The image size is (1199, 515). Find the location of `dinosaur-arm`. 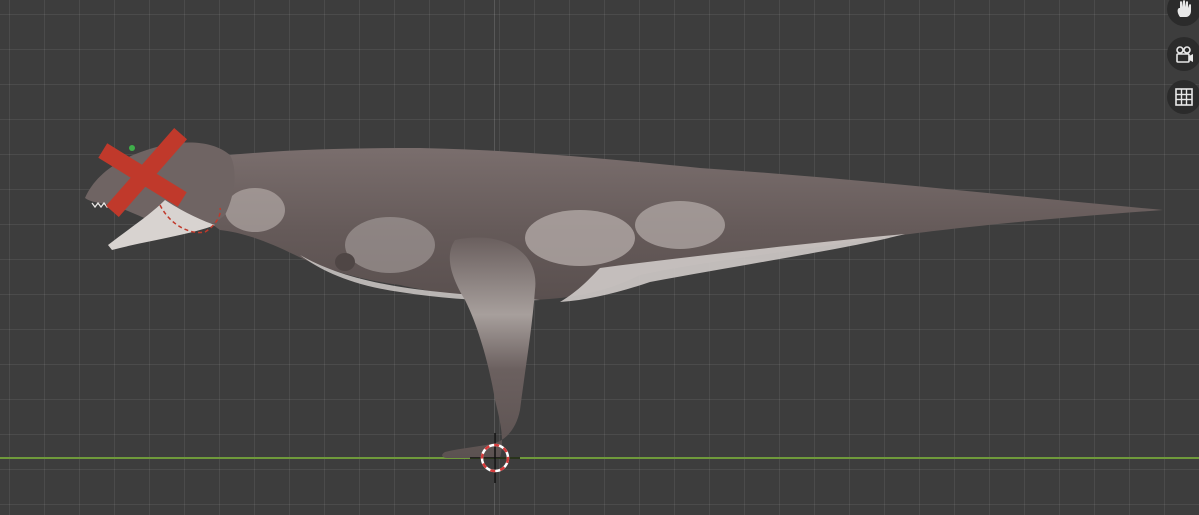

dinosaur-arm is located at coordinates (345, 262).